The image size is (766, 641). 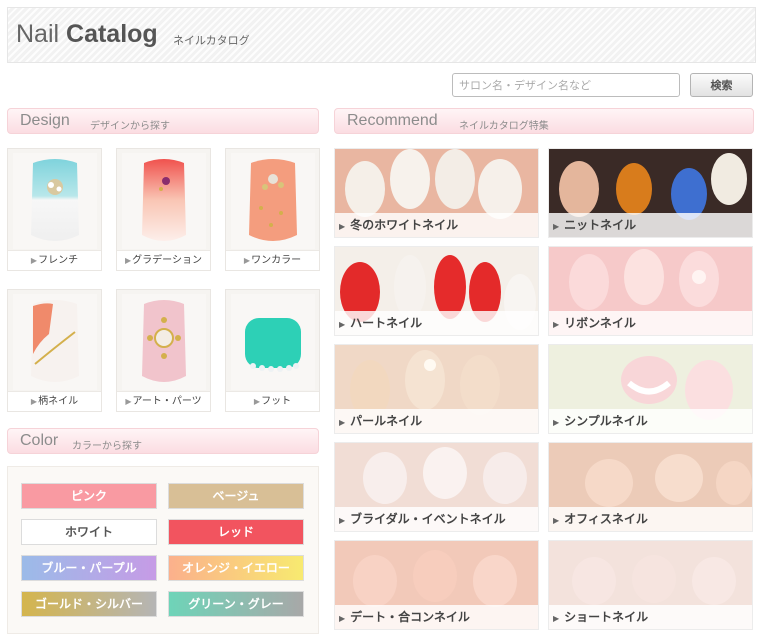 I want to click on recommend-label-text: ハートネイル, so click(x=386, y=323).